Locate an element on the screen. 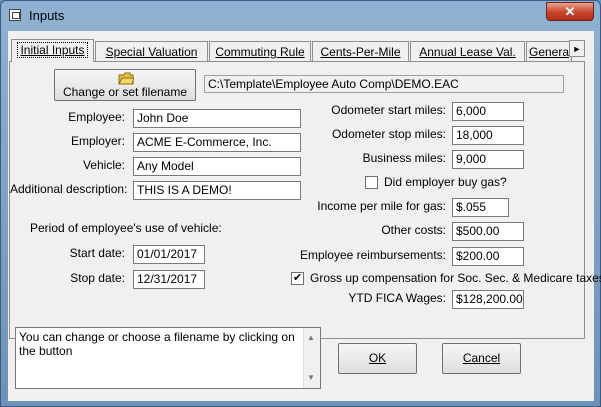 The image size is (601, 407). tab-label: Initial Inputs is located at coordinates (52, 50).